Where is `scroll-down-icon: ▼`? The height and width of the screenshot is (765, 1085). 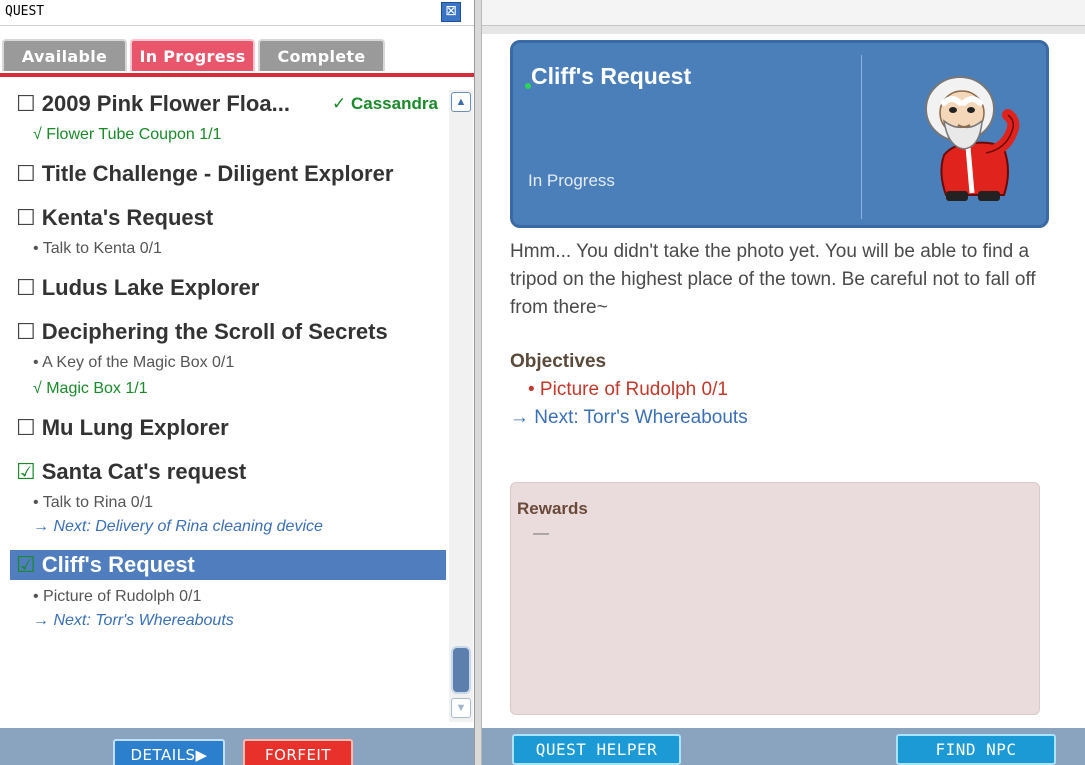
scroll-down-icon: ▼ is located at coordinates (461, 708).